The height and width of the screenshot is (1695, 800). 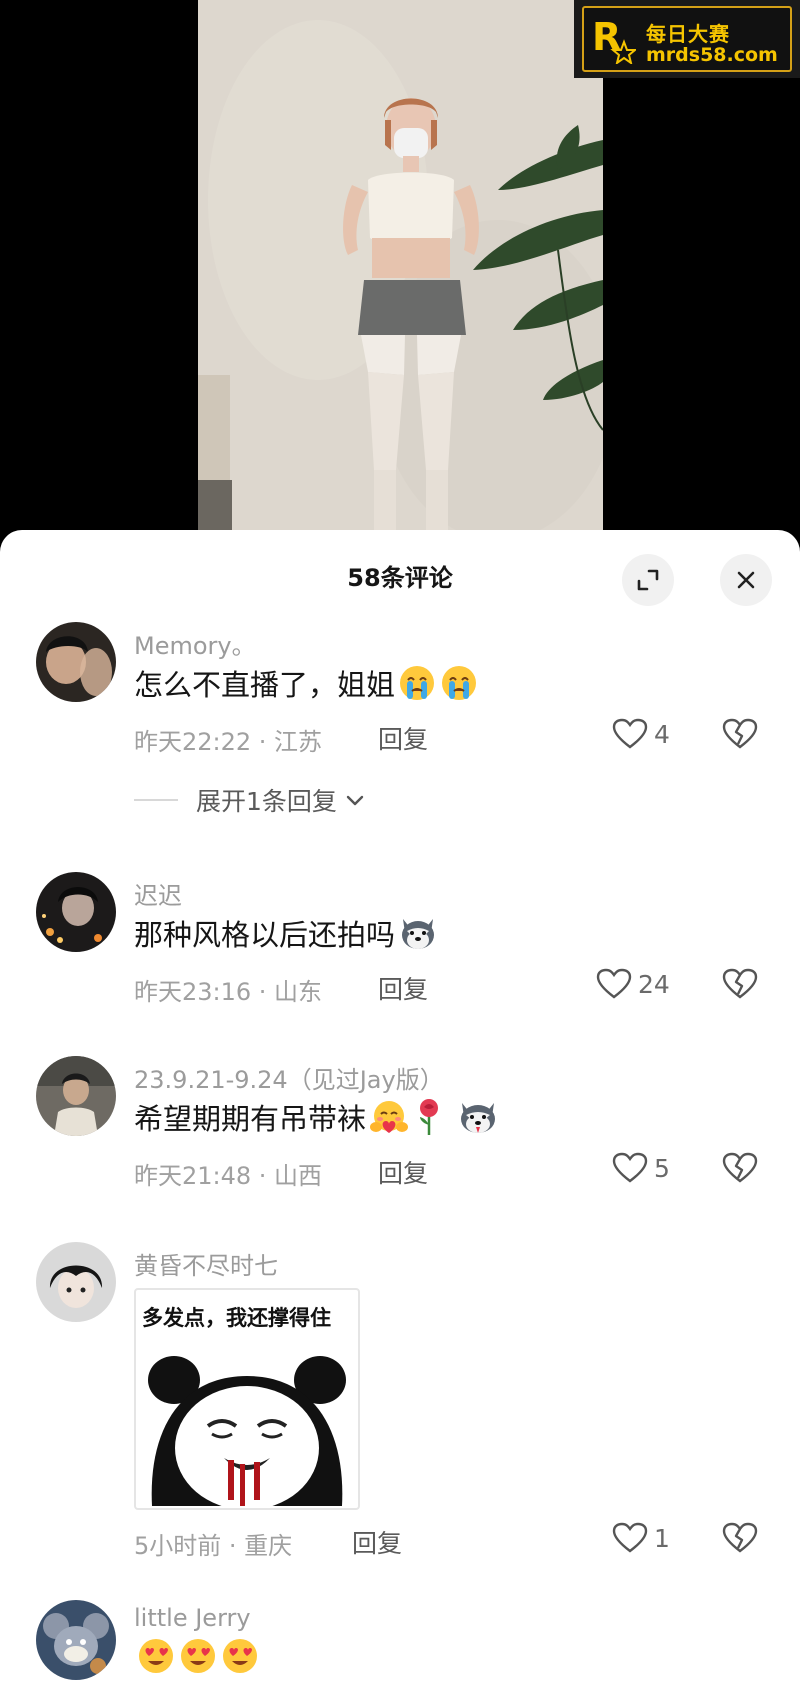 I want to click on username: 23.9.21-9.24（见过Jay版）, so click(x=289, y=1077).